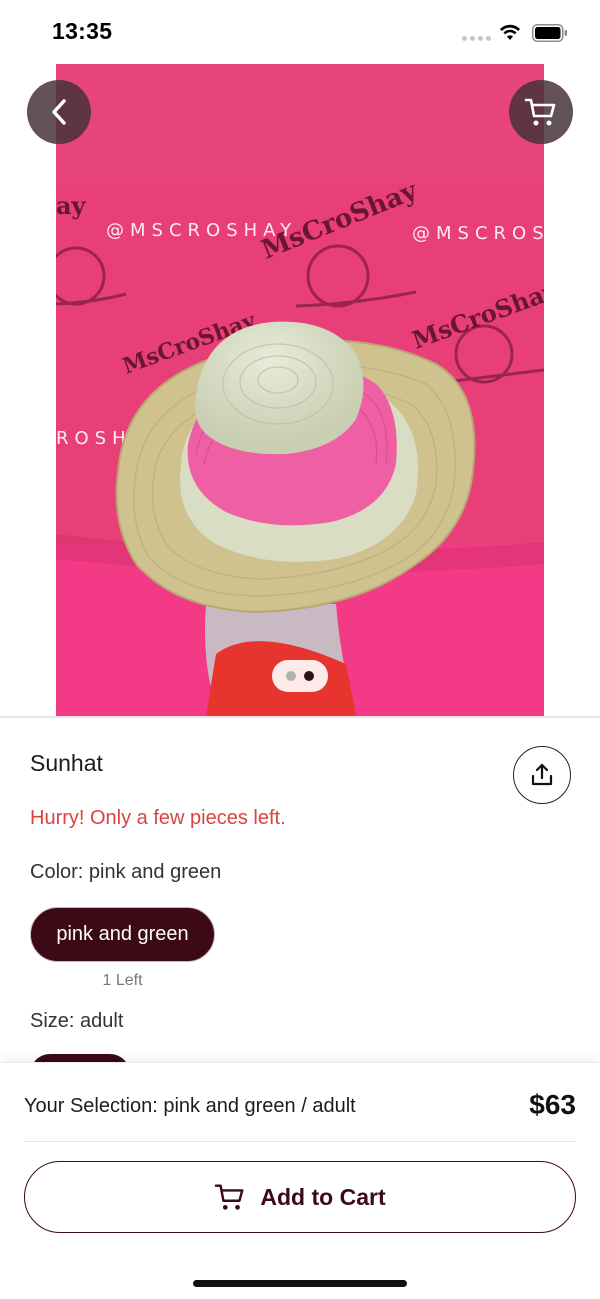 The width and height of the screenshot is (600, 1299). What do you see at coordinates (300, 1141) in the screenshot?
I see `panel-divider` at bounding box center [300, 1141].